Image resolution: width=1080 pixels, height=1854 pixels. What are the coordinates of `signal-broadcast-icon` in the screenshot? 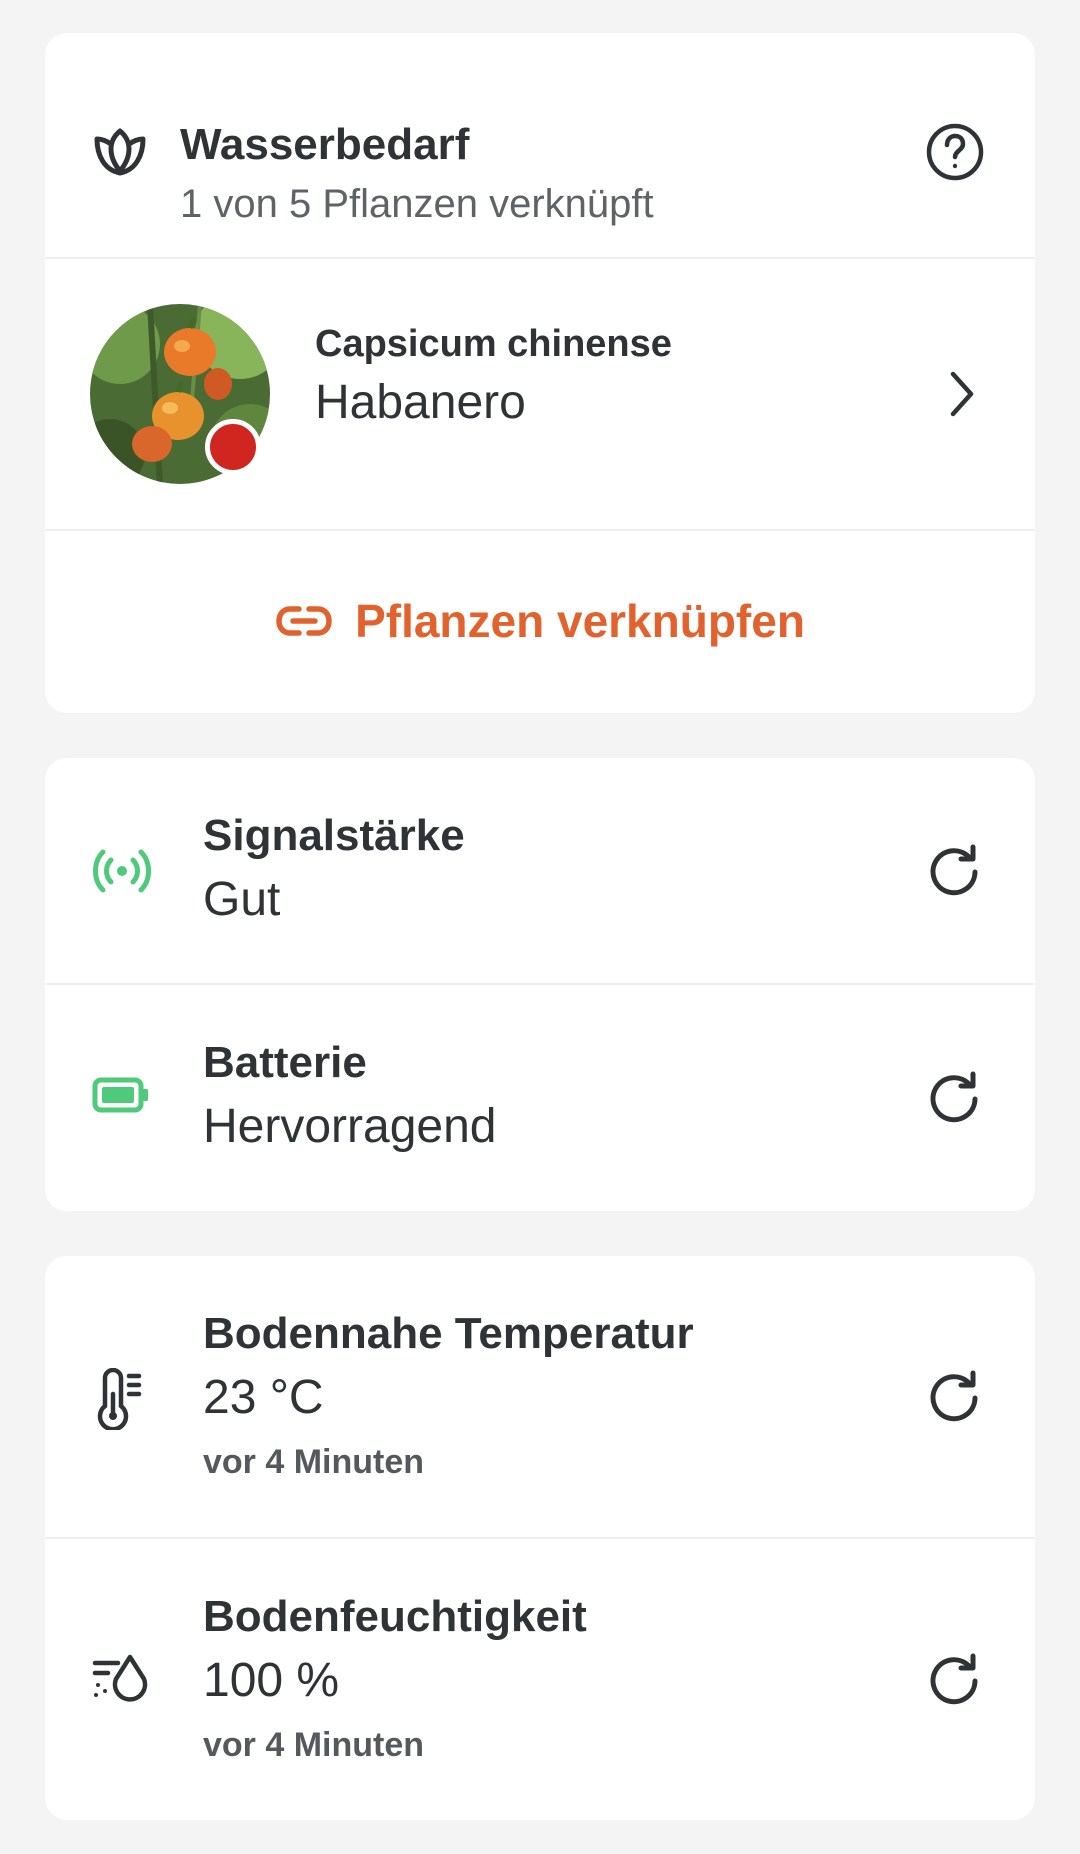 It's located at (122, 873).